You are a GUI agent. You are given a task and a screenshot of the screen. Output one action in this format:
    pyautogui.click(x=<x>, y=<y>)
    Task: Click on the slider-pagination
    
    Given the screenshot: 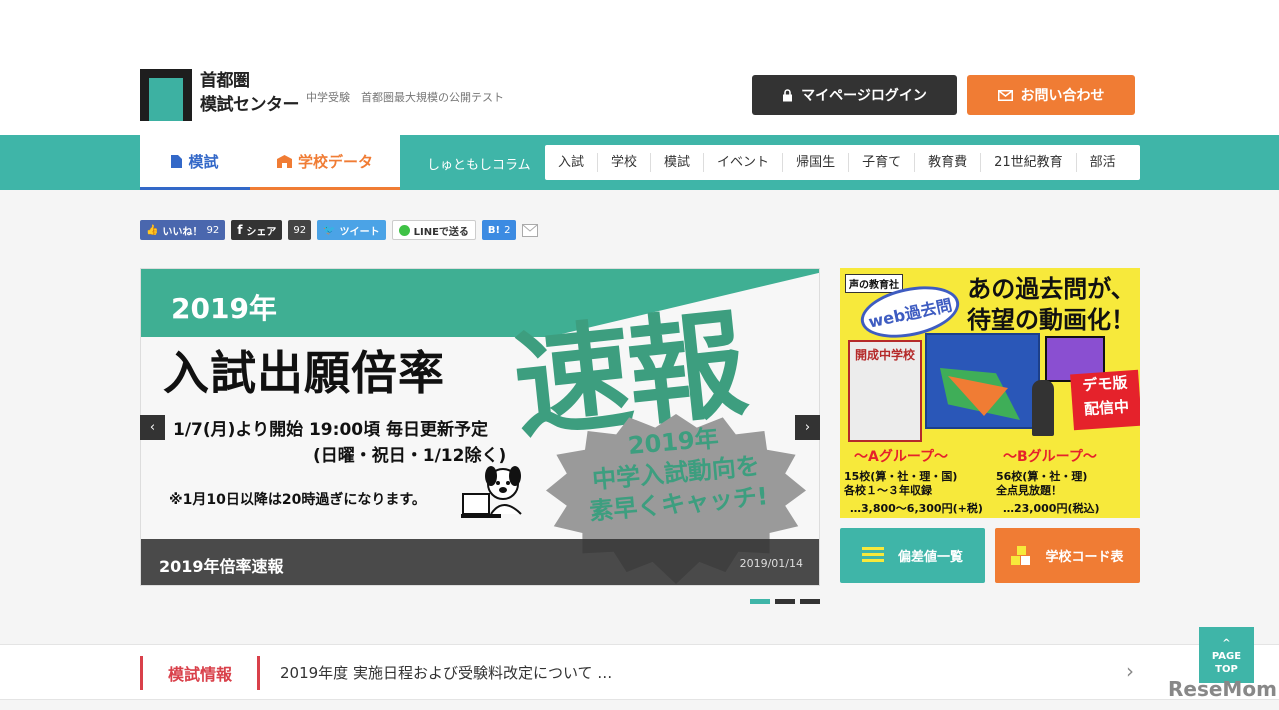 What is the action you would take?
    pyautogui.click(x=785, y=601)
    